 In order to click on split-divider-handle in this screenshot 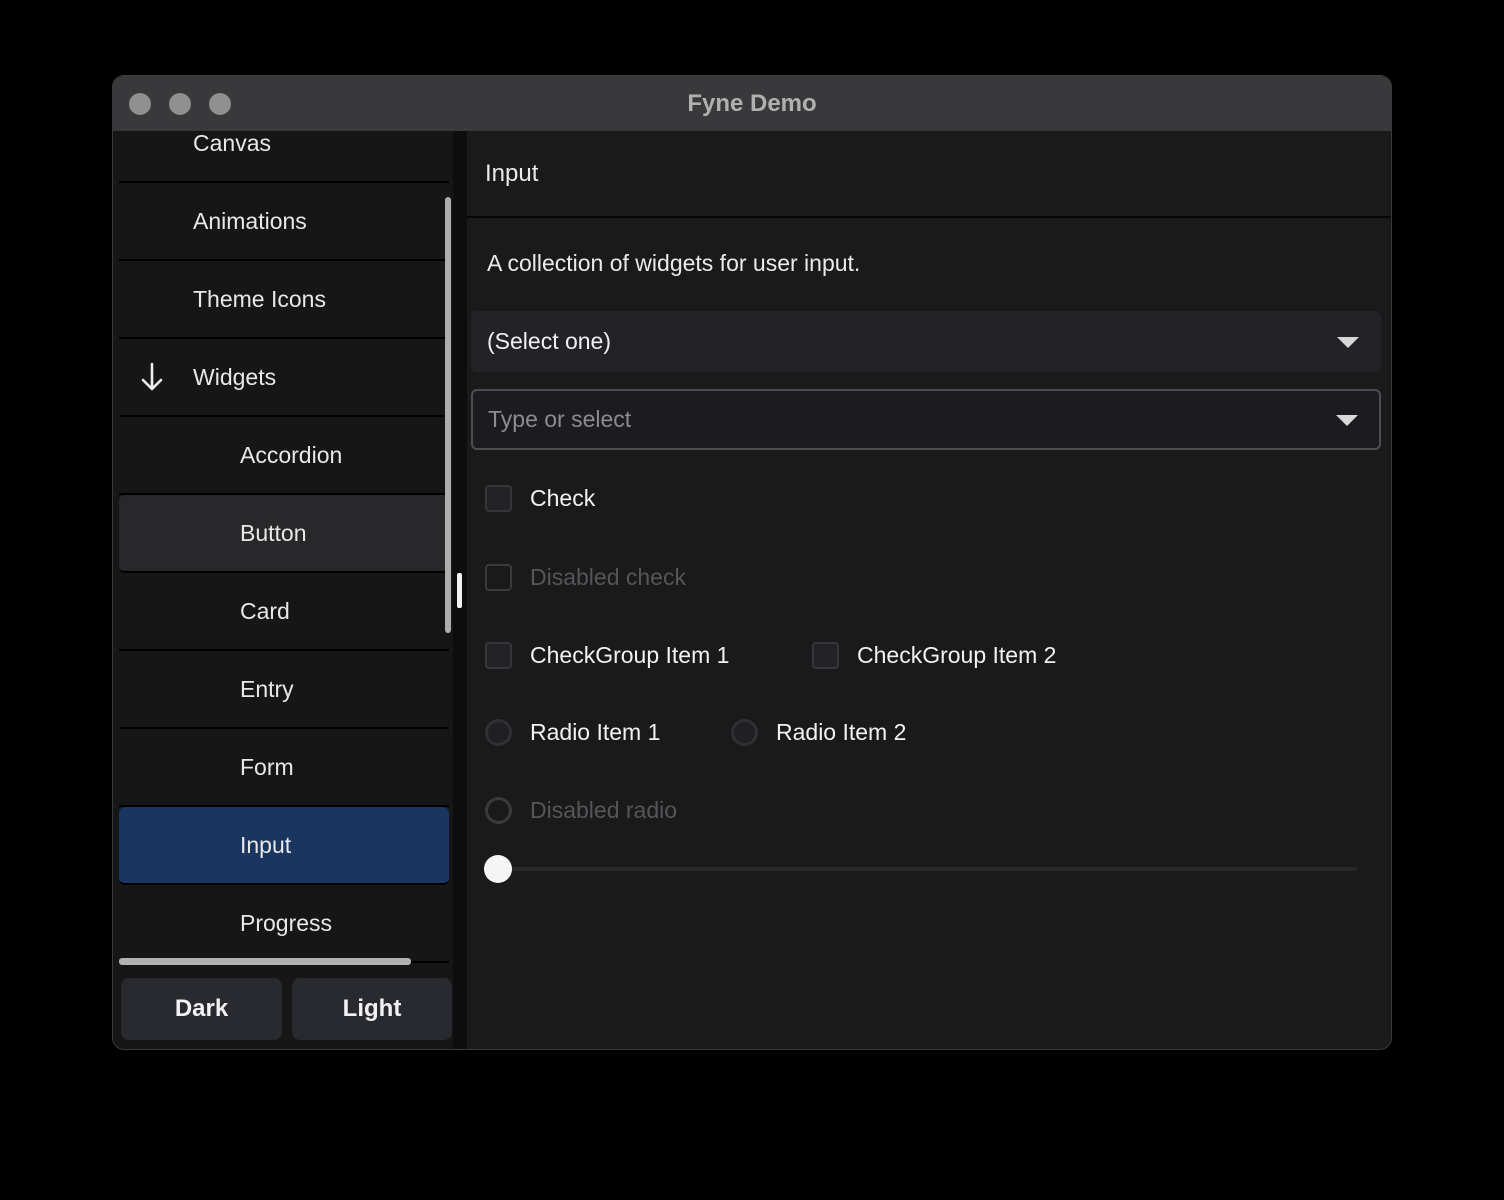, I will do `click(459, 590)`.